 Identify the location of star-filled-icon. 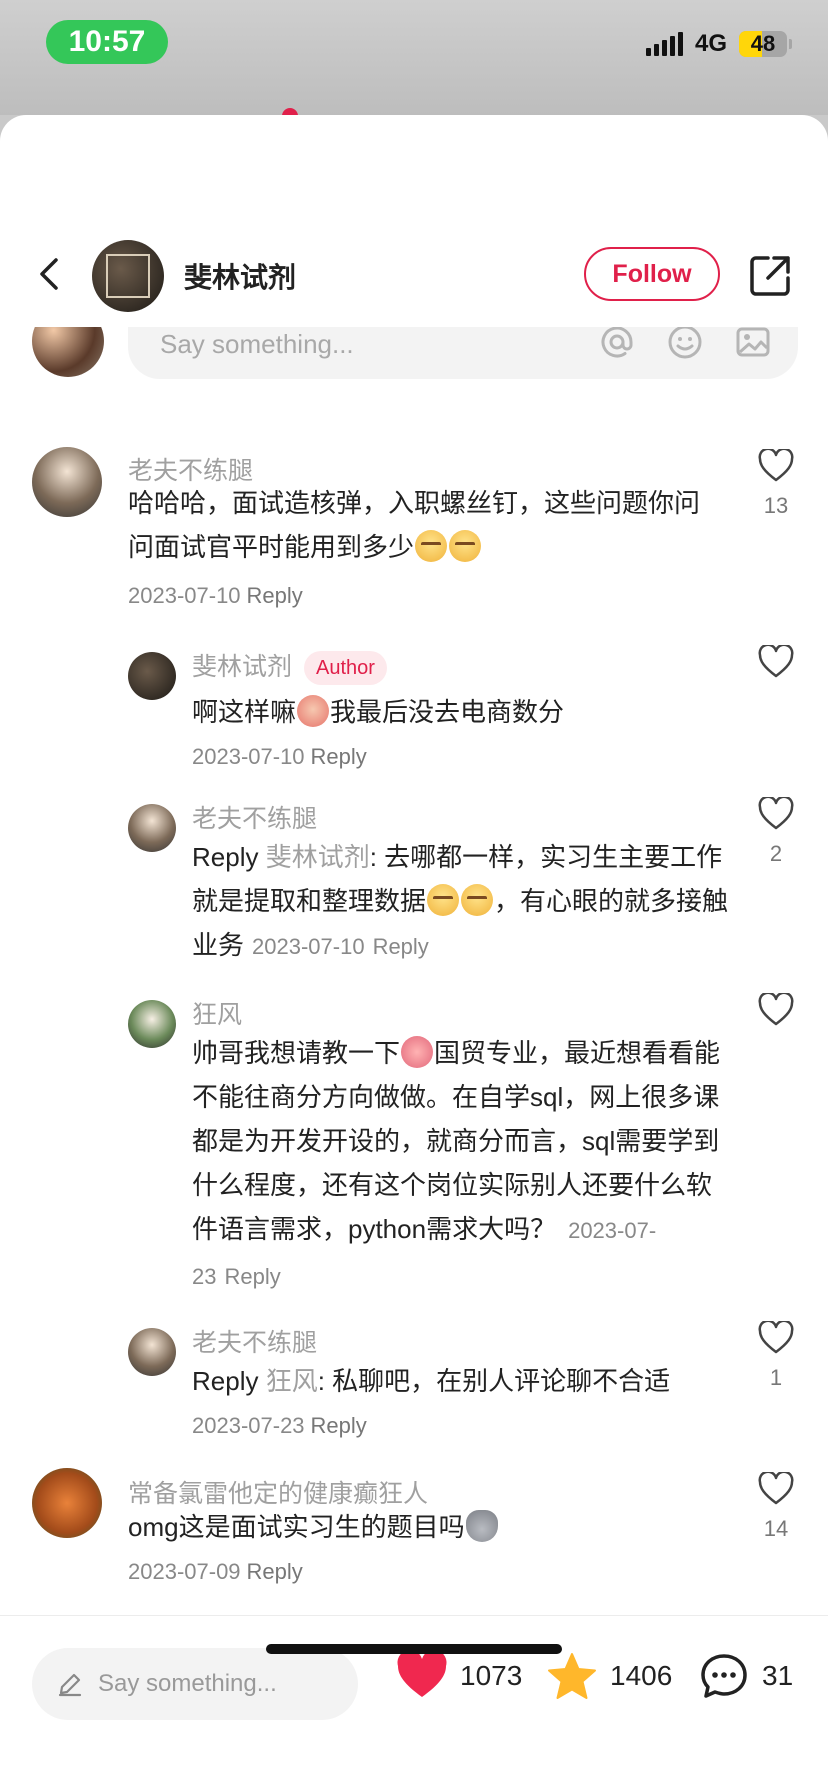
(572, 1676).